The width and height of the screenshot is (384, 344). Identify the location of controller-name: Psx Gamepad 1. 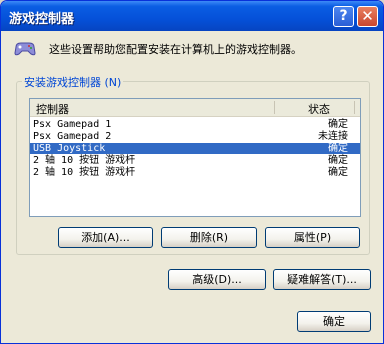
(72, 124).